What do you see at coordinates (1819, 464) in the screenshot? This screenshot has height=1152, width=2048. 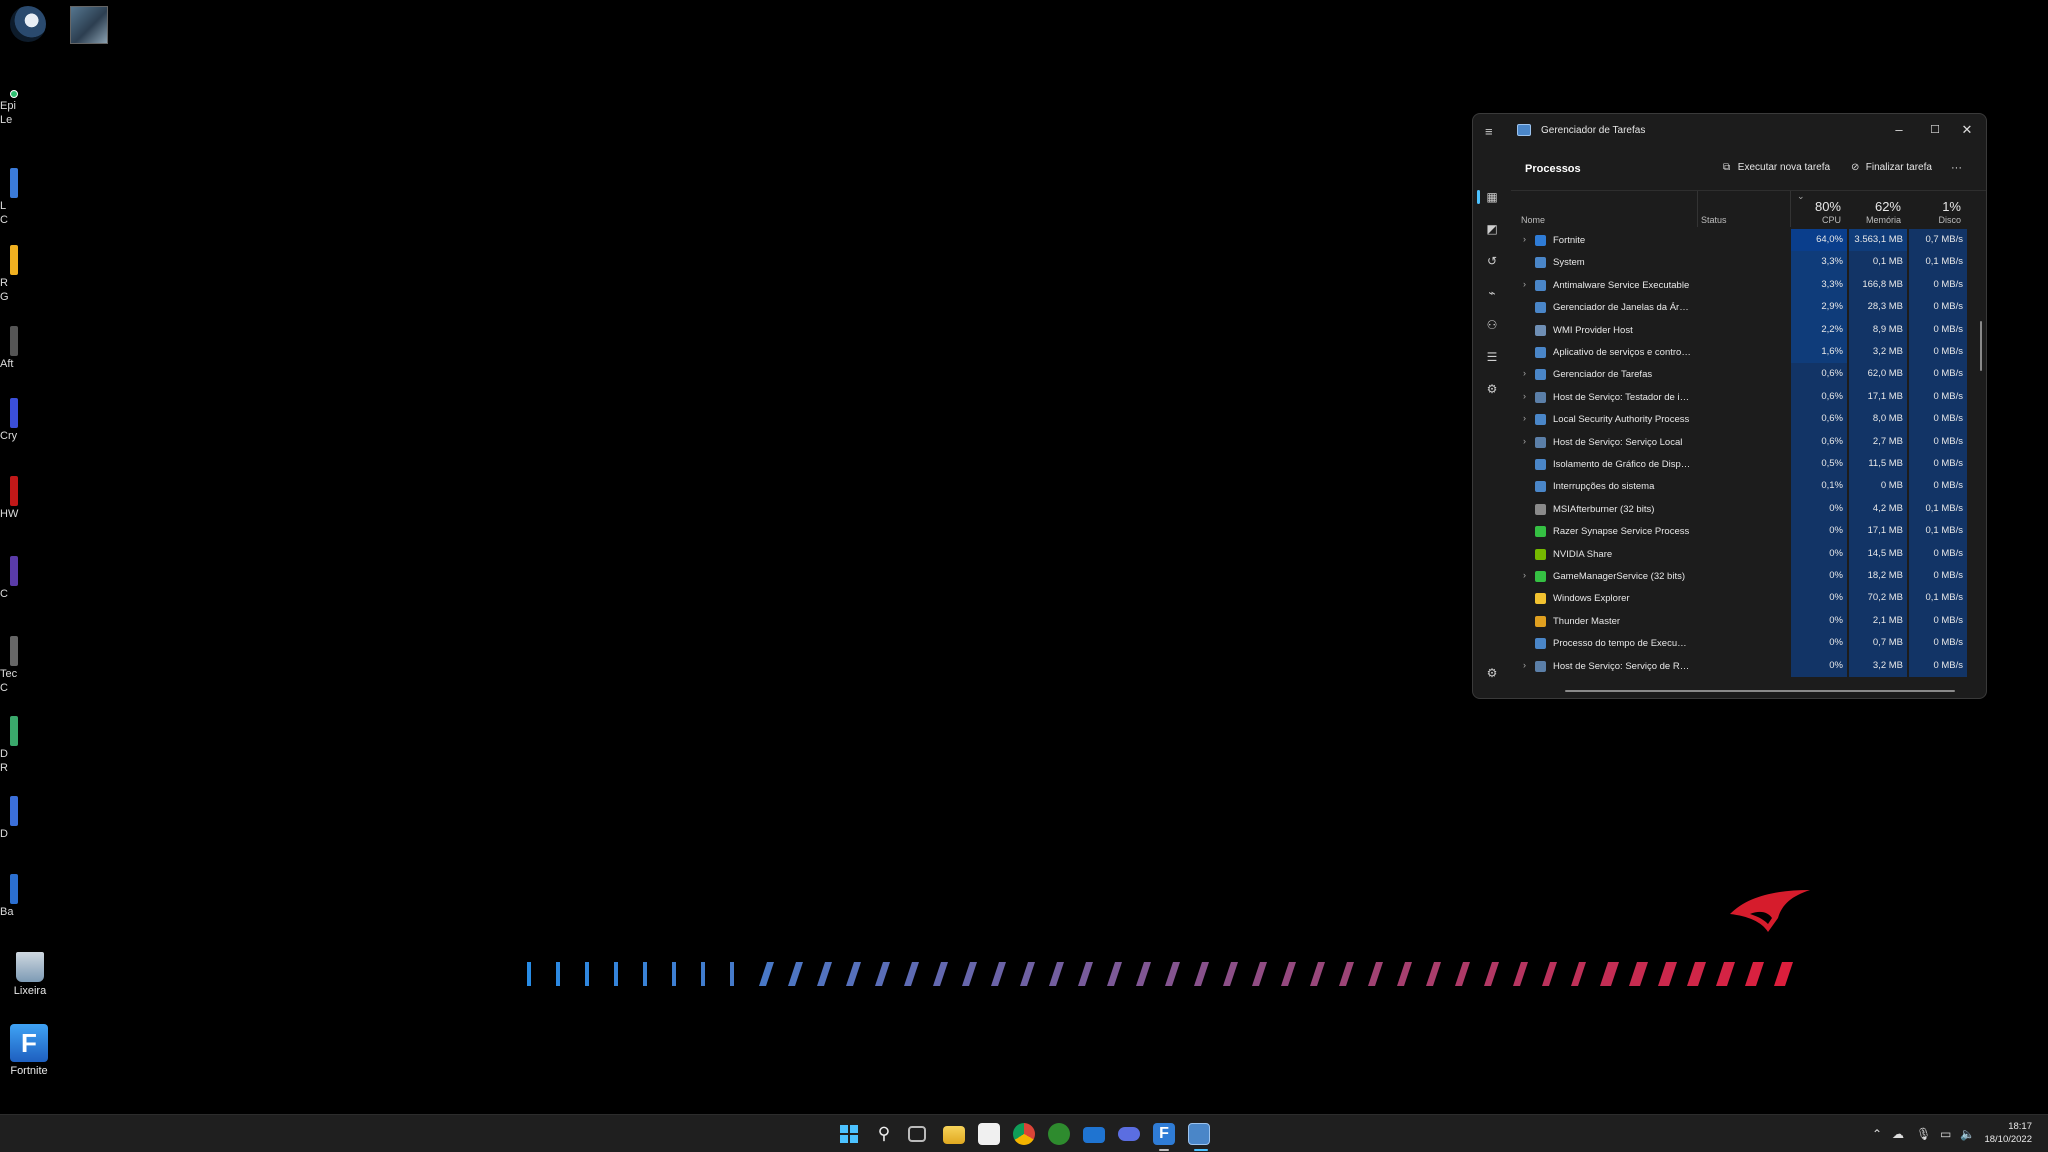 I see `cpu-cell: 0,5%` at bounding box center [1819, 464].